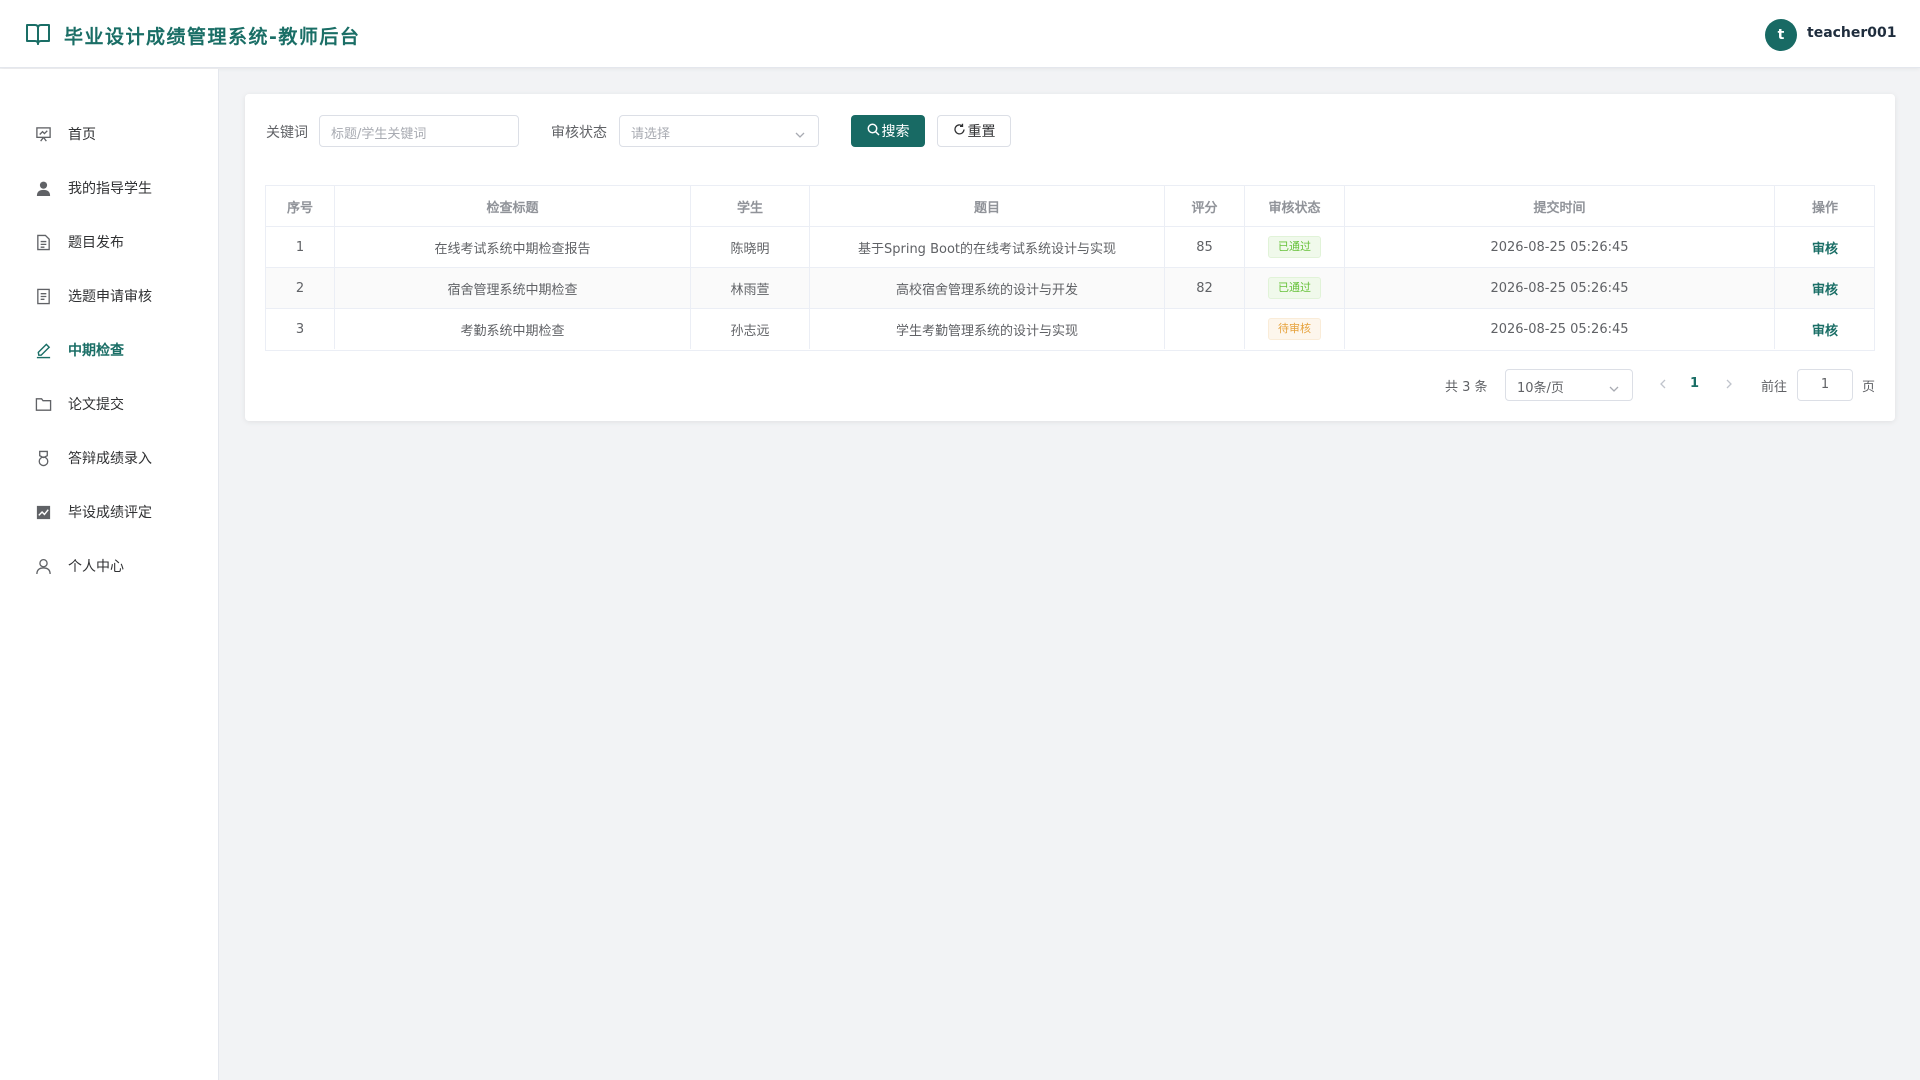  I want to click on column-header: 提交时间, so click(1560, 206).